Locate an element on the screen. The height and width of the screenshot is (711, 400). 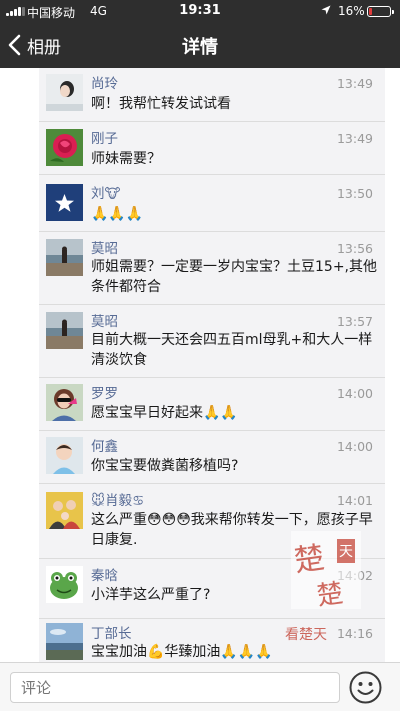
comment-text: 师妹需要？ is located at coordinates (126, 159).